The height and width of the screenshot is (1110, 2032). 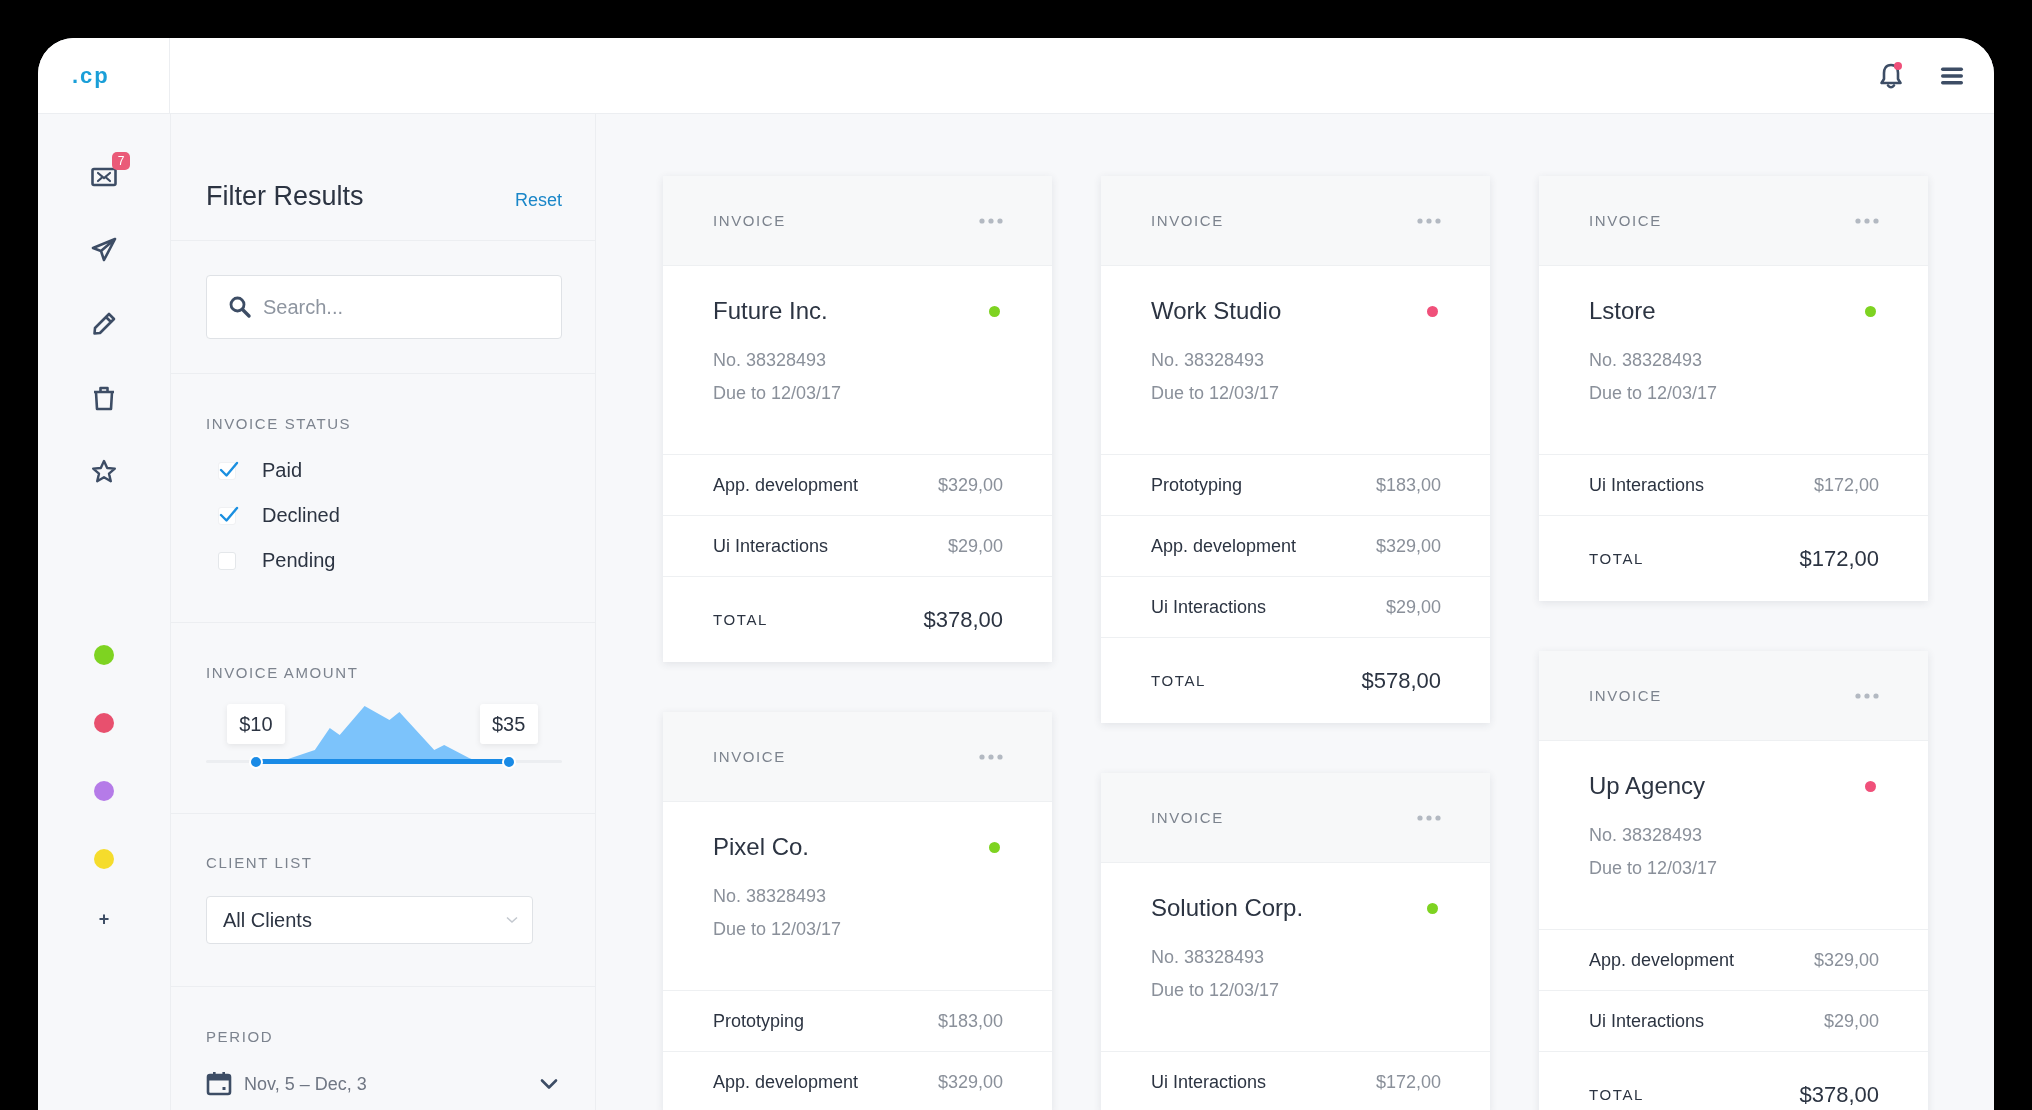 I want to click on add-tag-button: +, so click(x=104, y=919).